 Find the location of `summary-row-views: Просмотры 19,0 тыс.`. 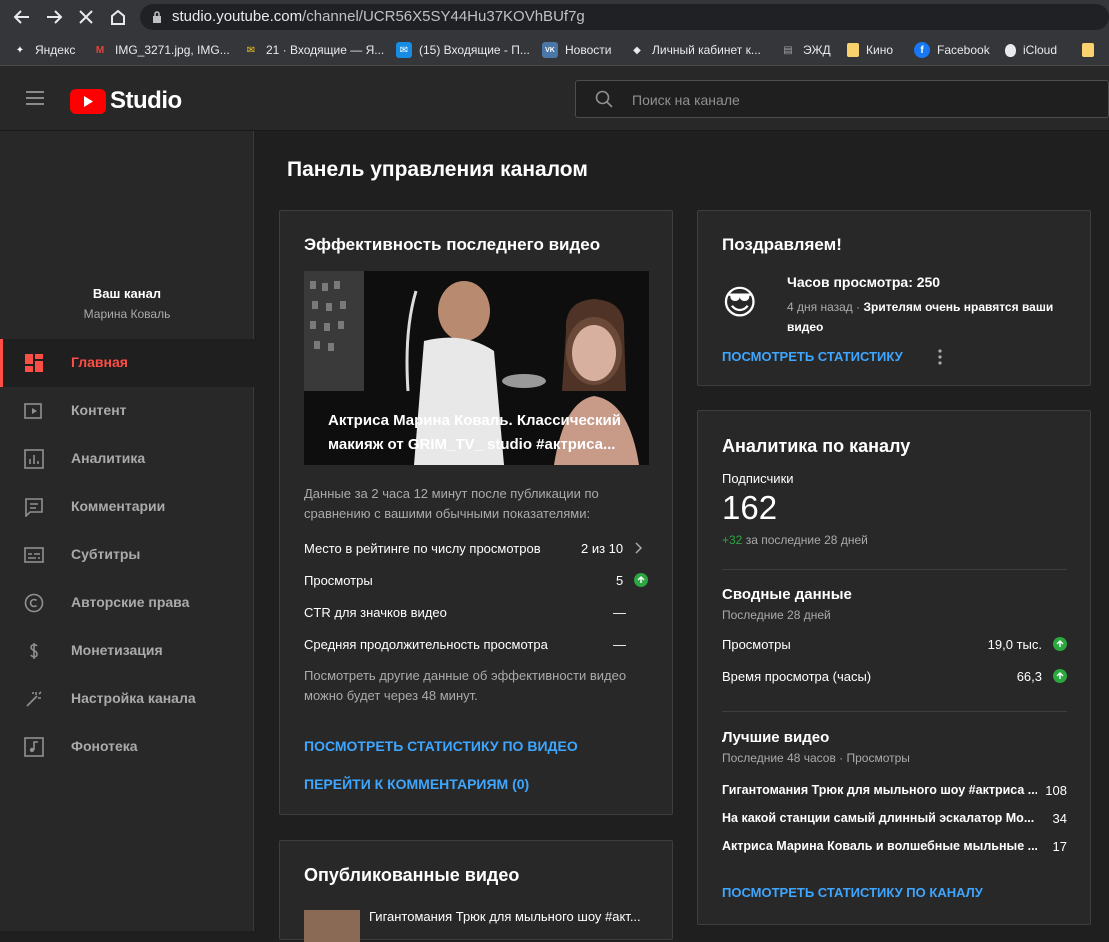

summary-row-views: Просмотры 19,0 тыс. is located at coordinates (894, 647).